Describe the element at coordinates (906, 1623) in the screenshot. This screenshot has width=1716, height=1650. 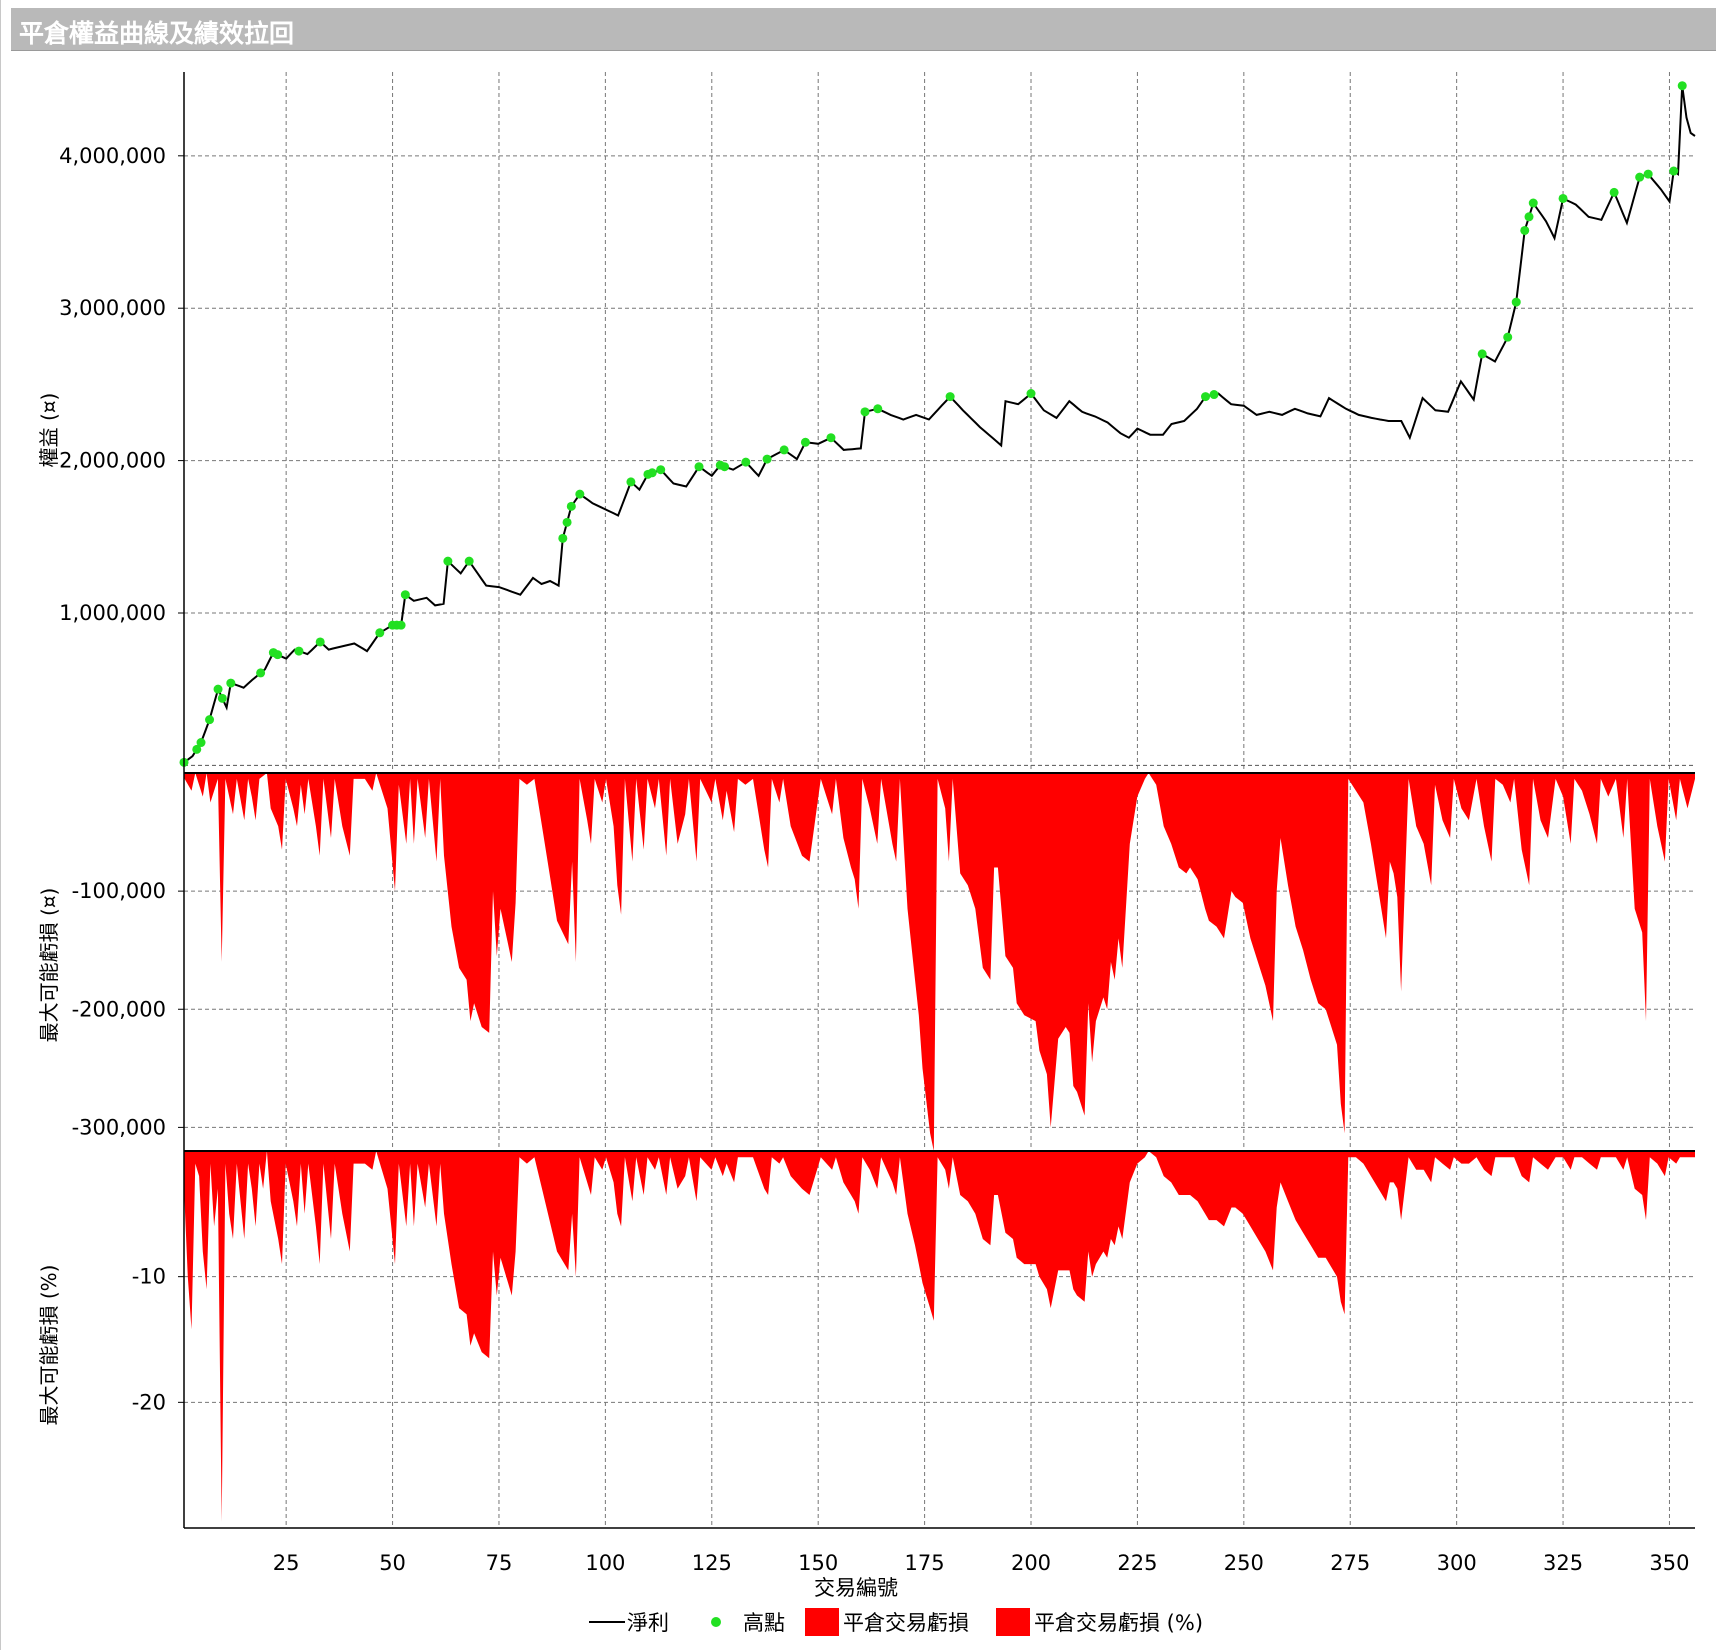
I see `legend-label: 平倉交易虧損` at that location.